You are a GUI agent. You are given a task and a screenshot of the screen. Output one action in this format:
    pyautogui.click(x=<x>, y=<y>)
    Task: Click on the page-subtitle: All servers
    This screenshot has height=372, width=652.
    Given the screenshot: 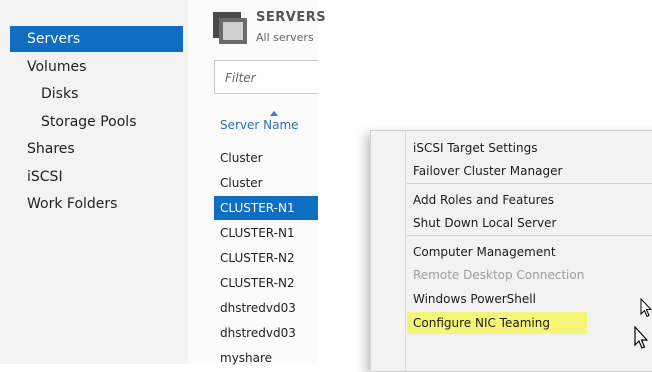 What is the action you would take?
    pyautogui.click(x=285, y=37)
    